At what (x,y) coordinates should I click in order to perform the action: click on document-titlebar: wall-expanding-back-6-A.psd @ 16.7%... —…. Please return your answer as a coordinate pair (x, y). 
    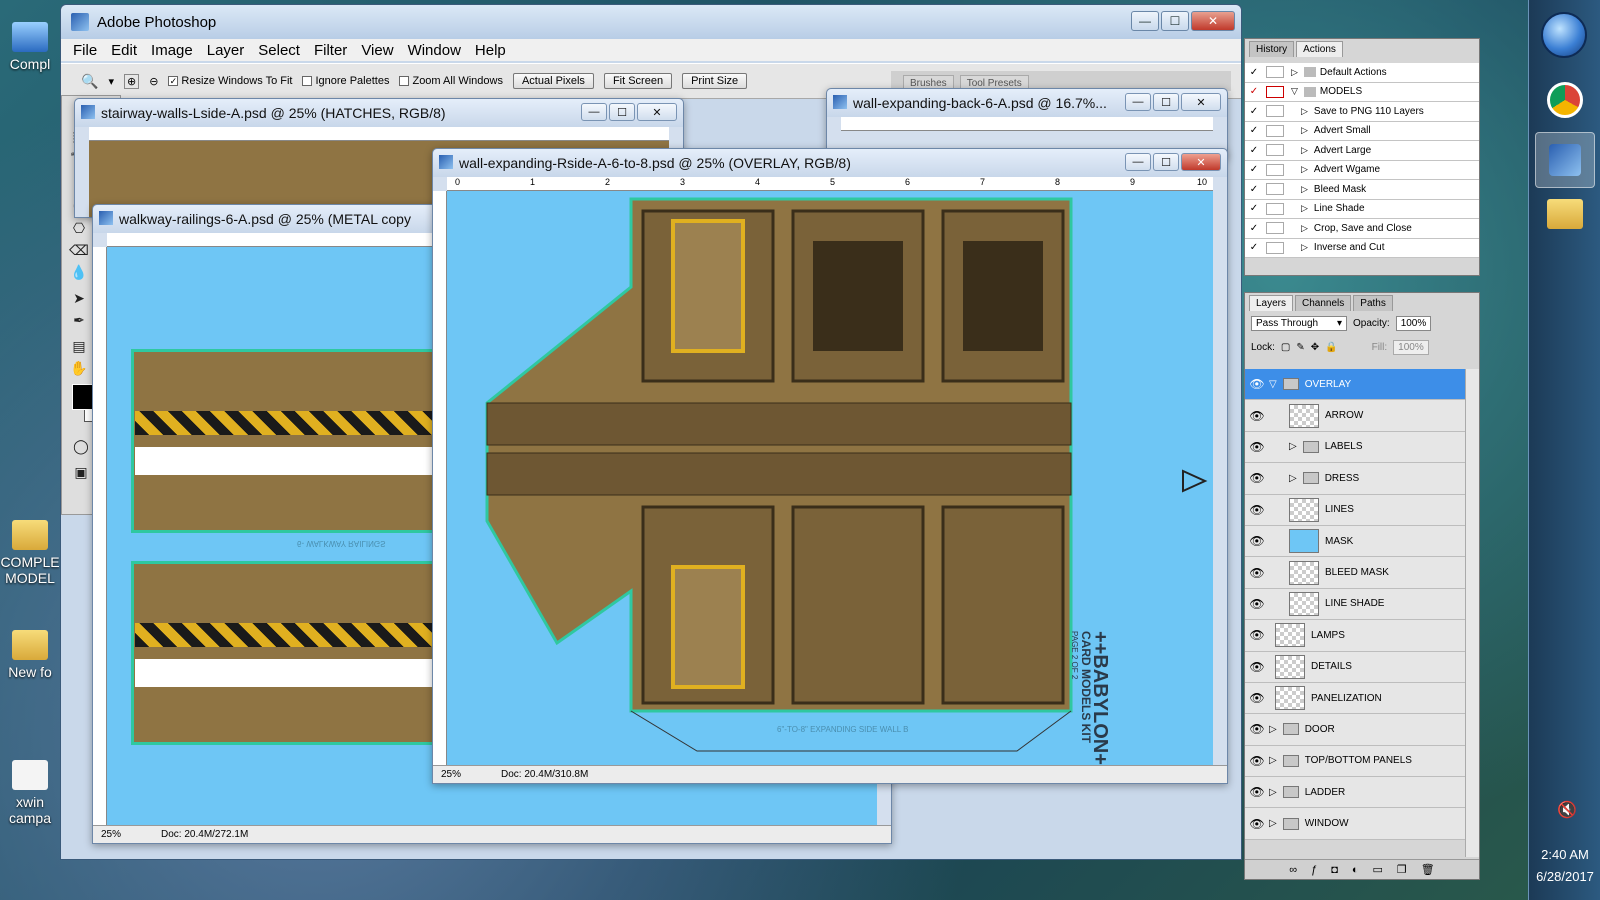
    Looking at the image, I should click on (1027, 103).